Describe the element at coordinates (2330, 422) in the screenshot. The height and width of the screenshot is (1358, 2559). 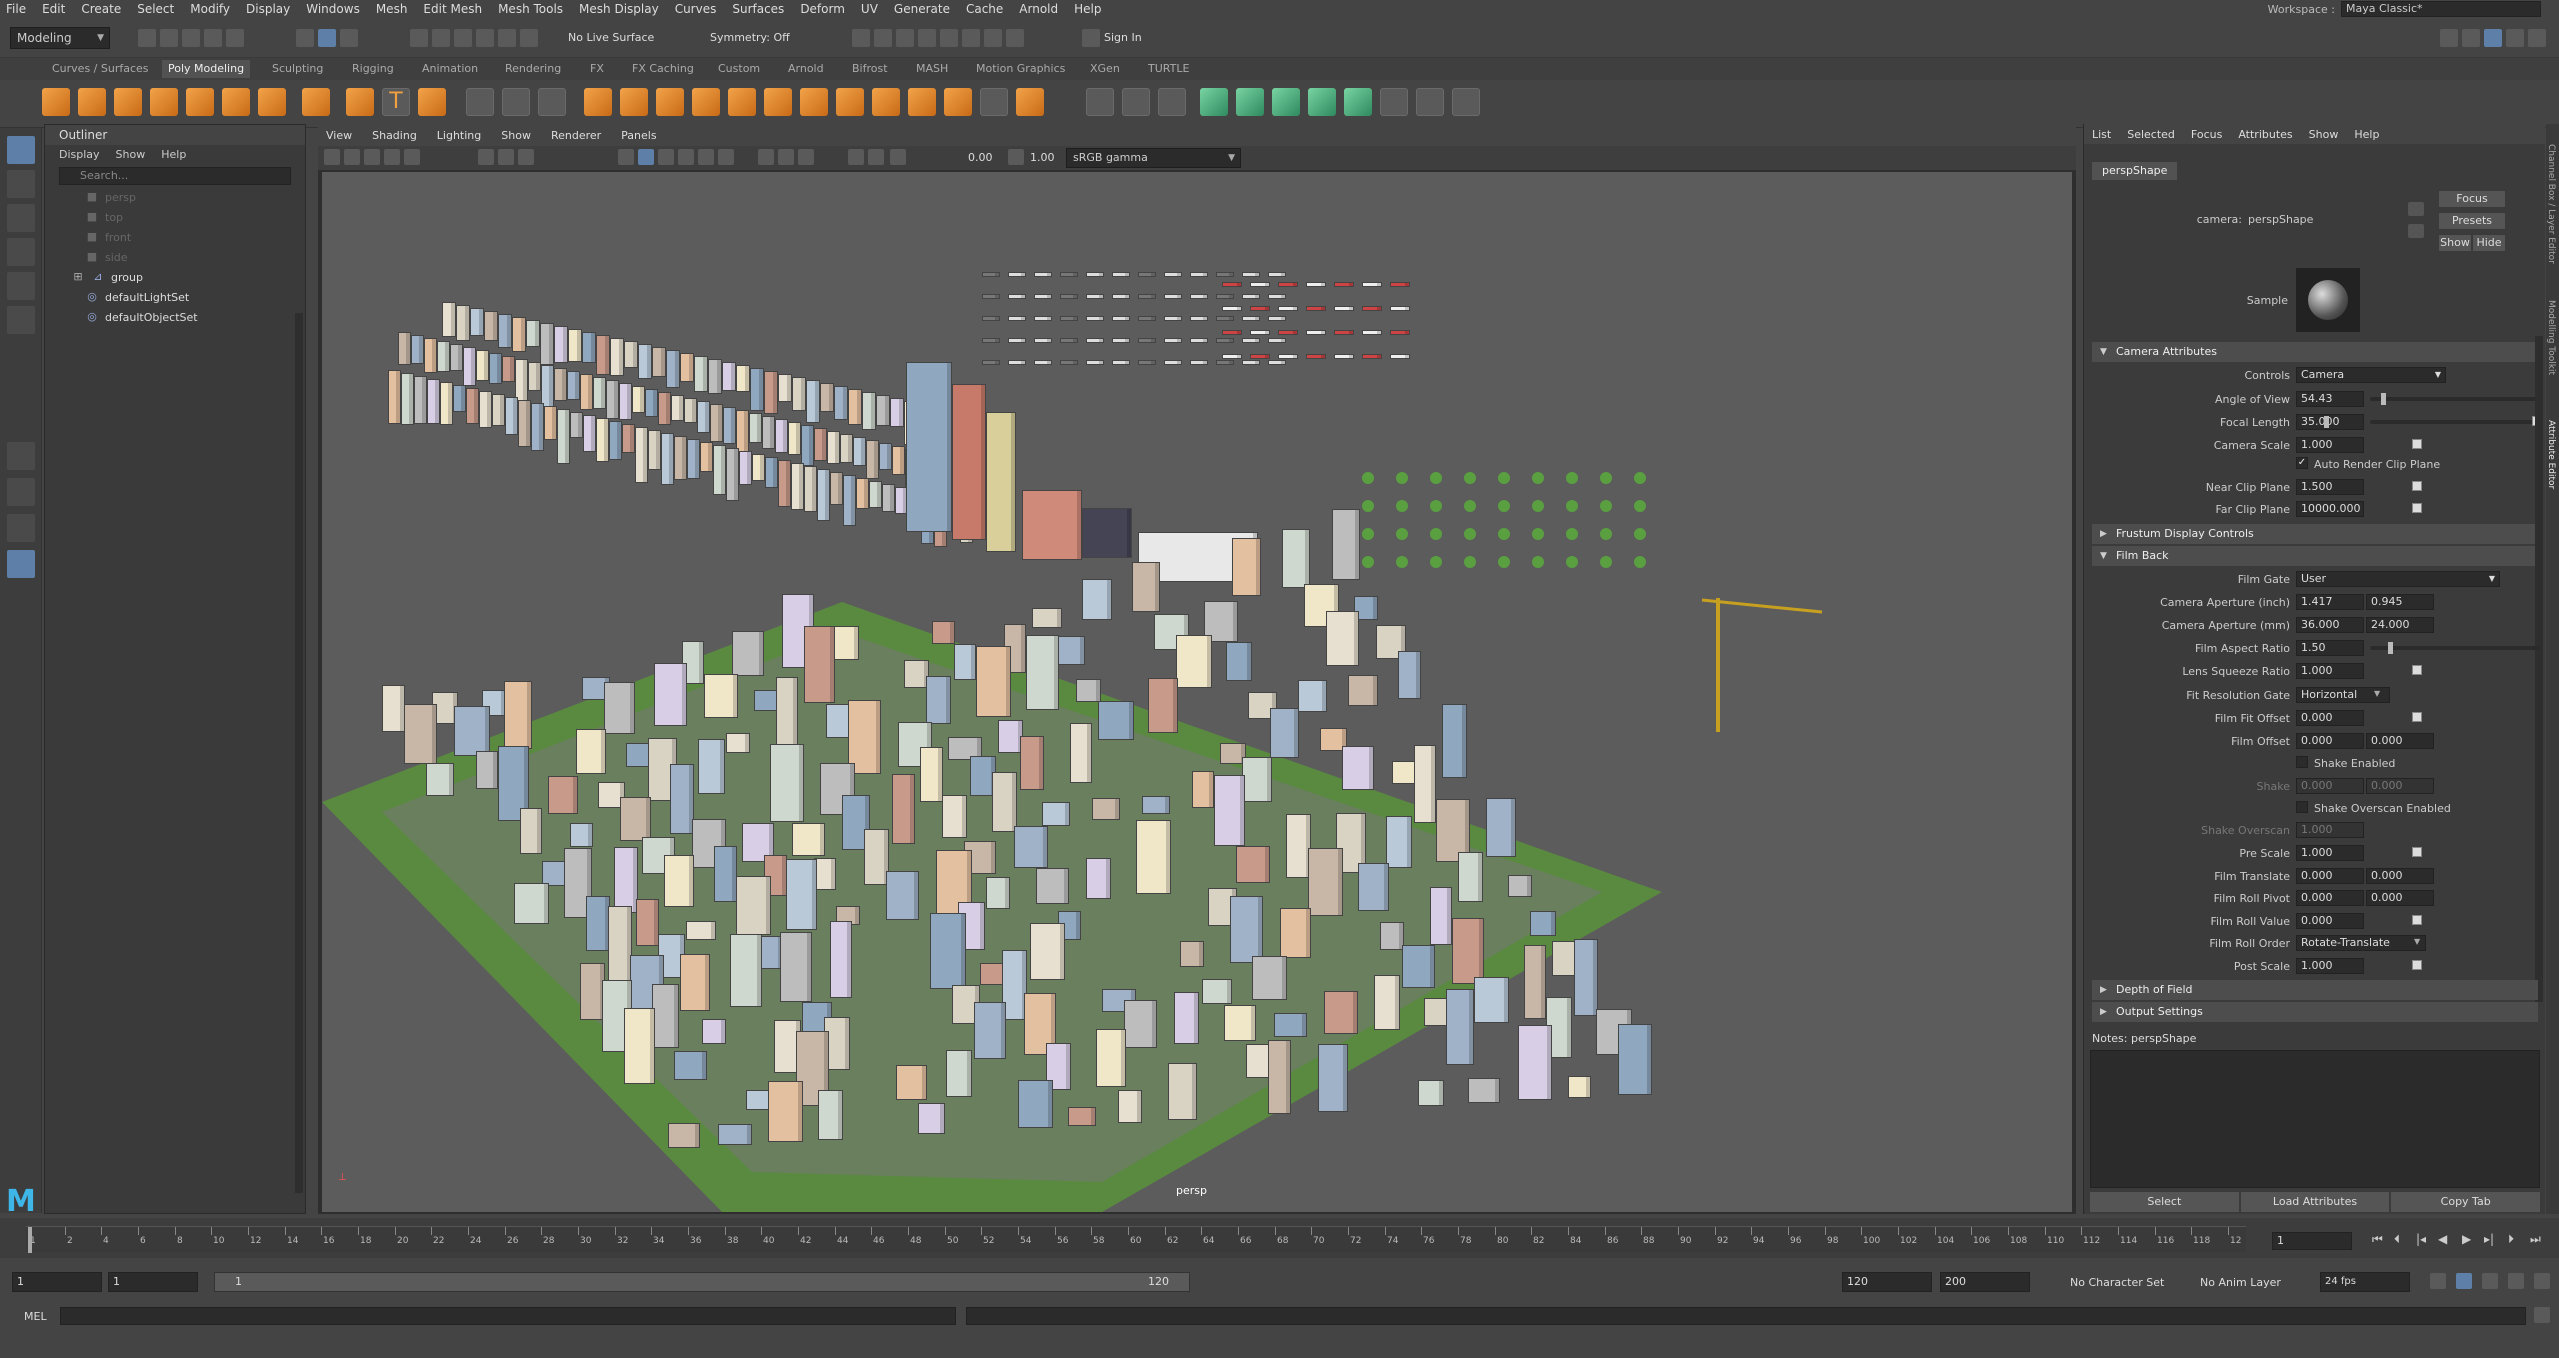
I see `focal-length-field: 35.000` at that location.